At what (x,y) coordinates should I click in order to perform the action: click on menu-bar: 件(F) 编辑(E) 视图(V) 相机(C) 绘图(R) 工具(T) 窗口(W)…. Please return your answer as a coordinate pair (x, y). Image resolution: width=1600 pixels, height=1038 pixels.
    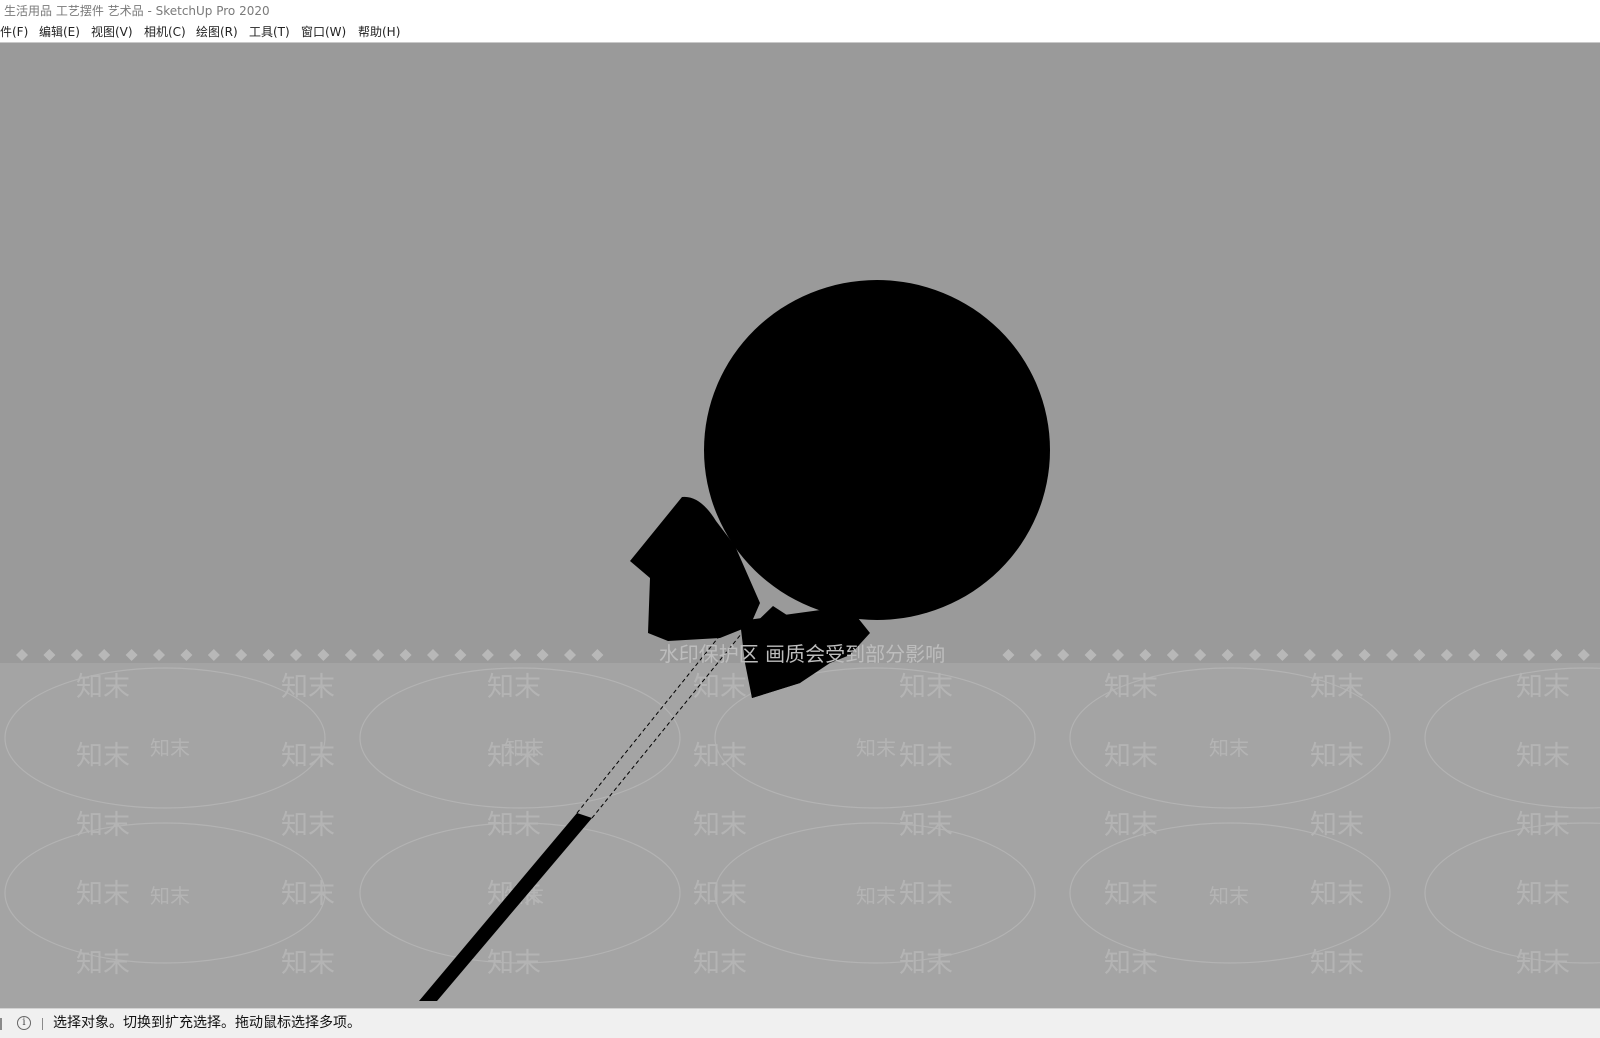
    Looking at the image, I should click on (800, 32).